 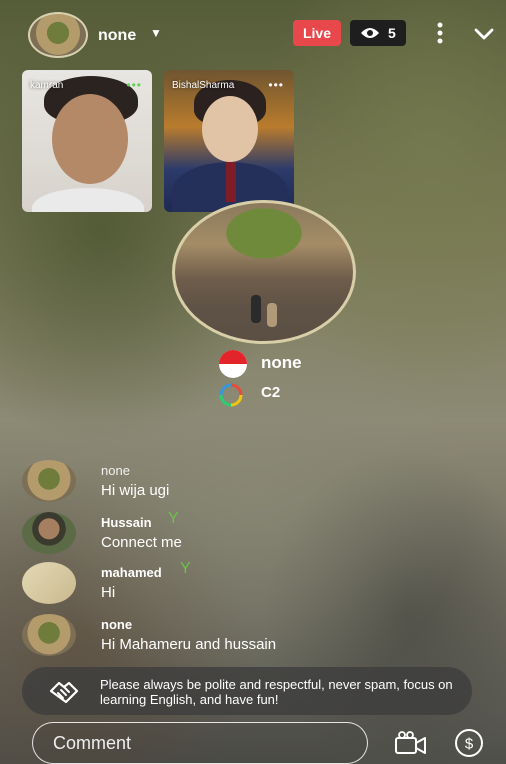 I want to click on chevron-down-icon, so click(x=484, y=34).